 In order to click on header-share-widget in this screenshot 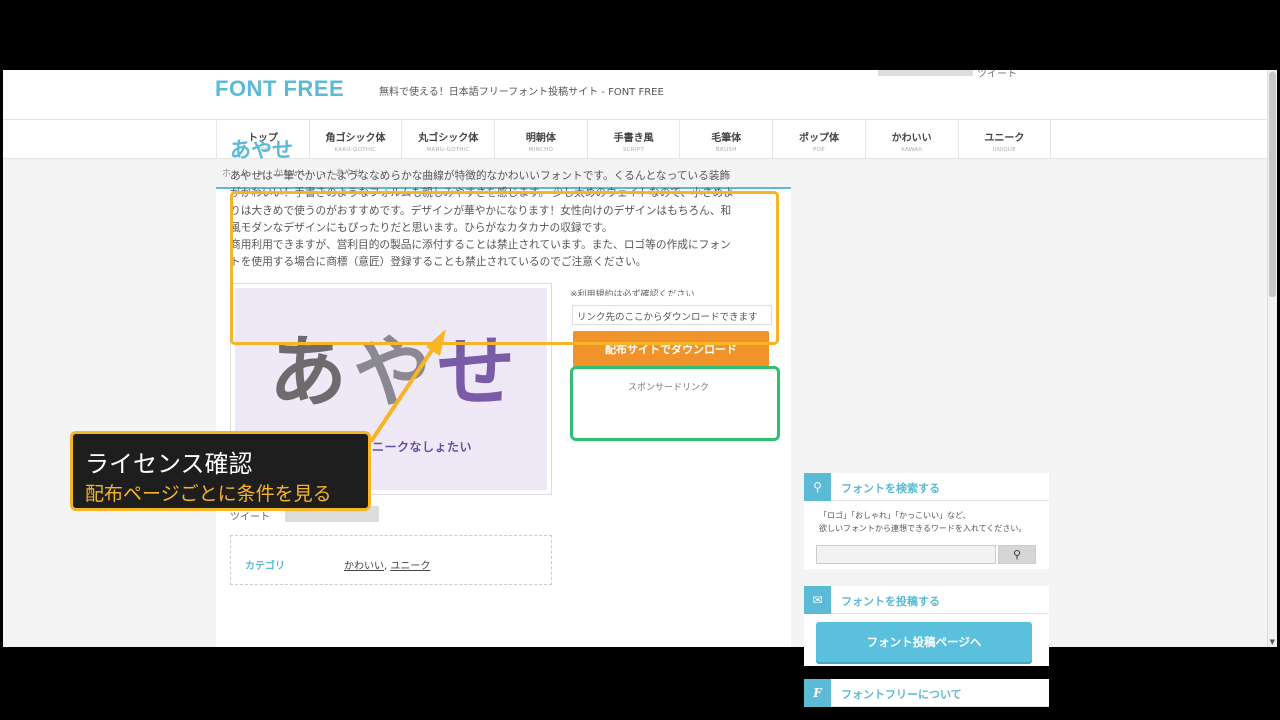, I will do `click(925, 73)`.